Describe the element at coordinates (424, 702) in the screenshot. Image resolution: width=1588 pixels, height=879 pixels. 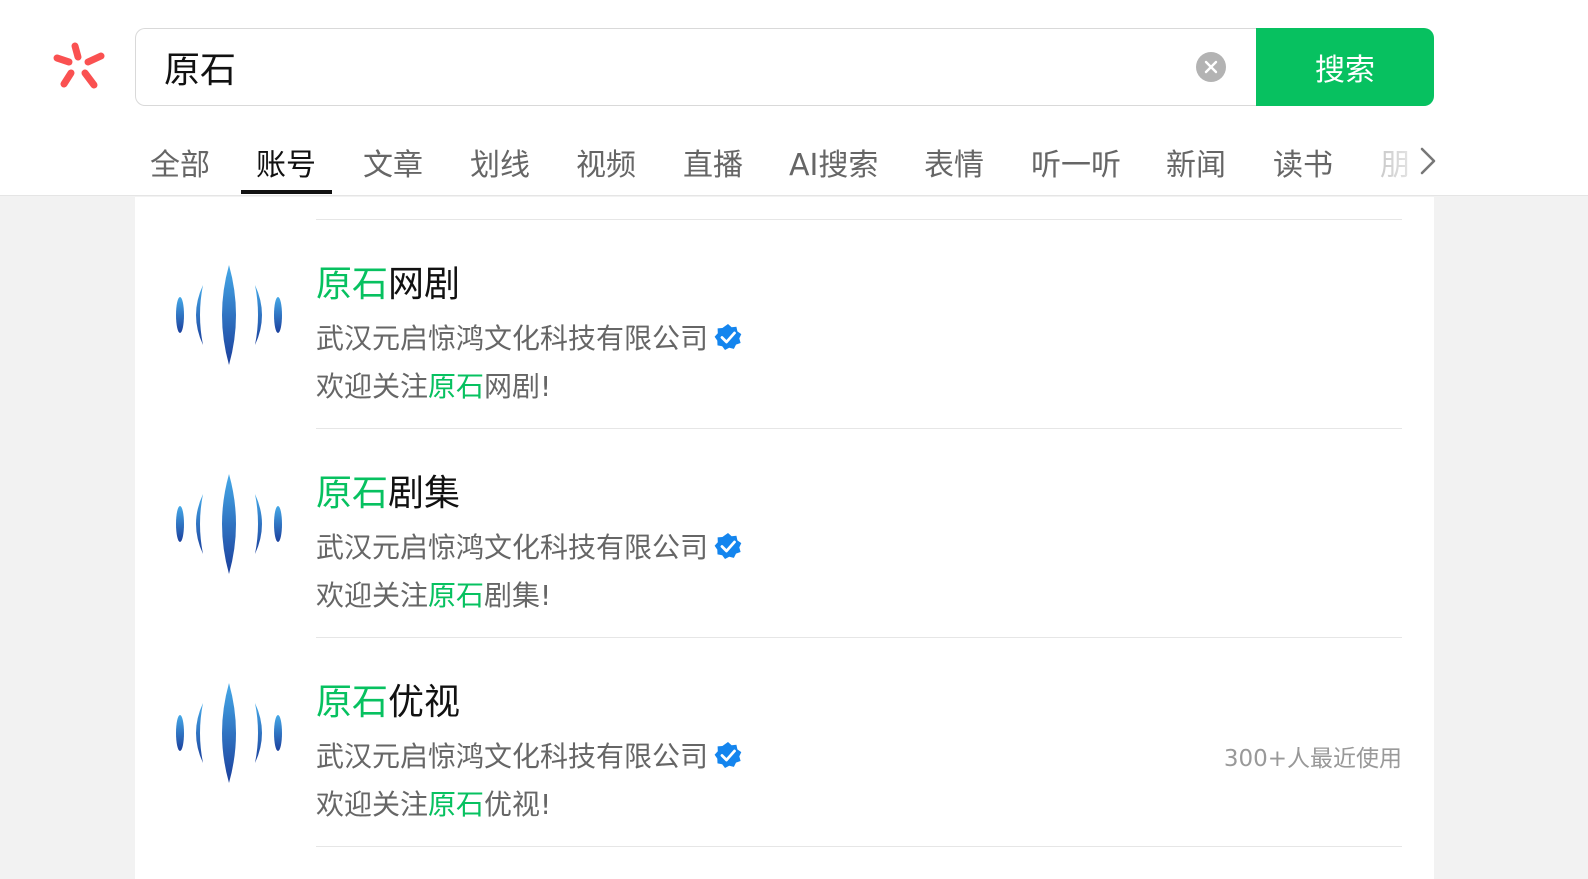
I see `title-rest: 优视` at that location.